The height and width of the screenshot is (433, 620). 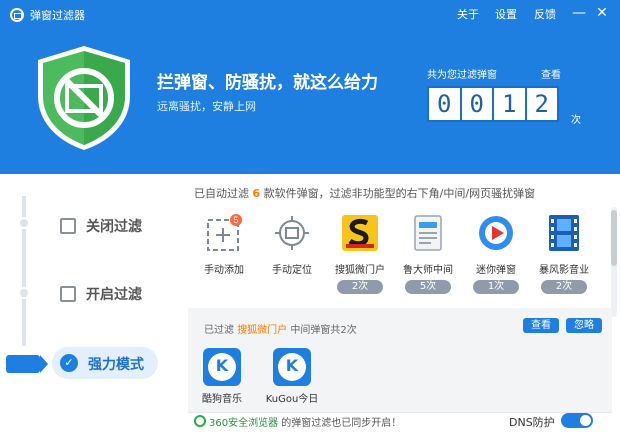 What do you see at coordinates (222, 399) in the screenshot?
I see `kugou-music-name: 酷狗音乐` at bounding box center [222, 399].